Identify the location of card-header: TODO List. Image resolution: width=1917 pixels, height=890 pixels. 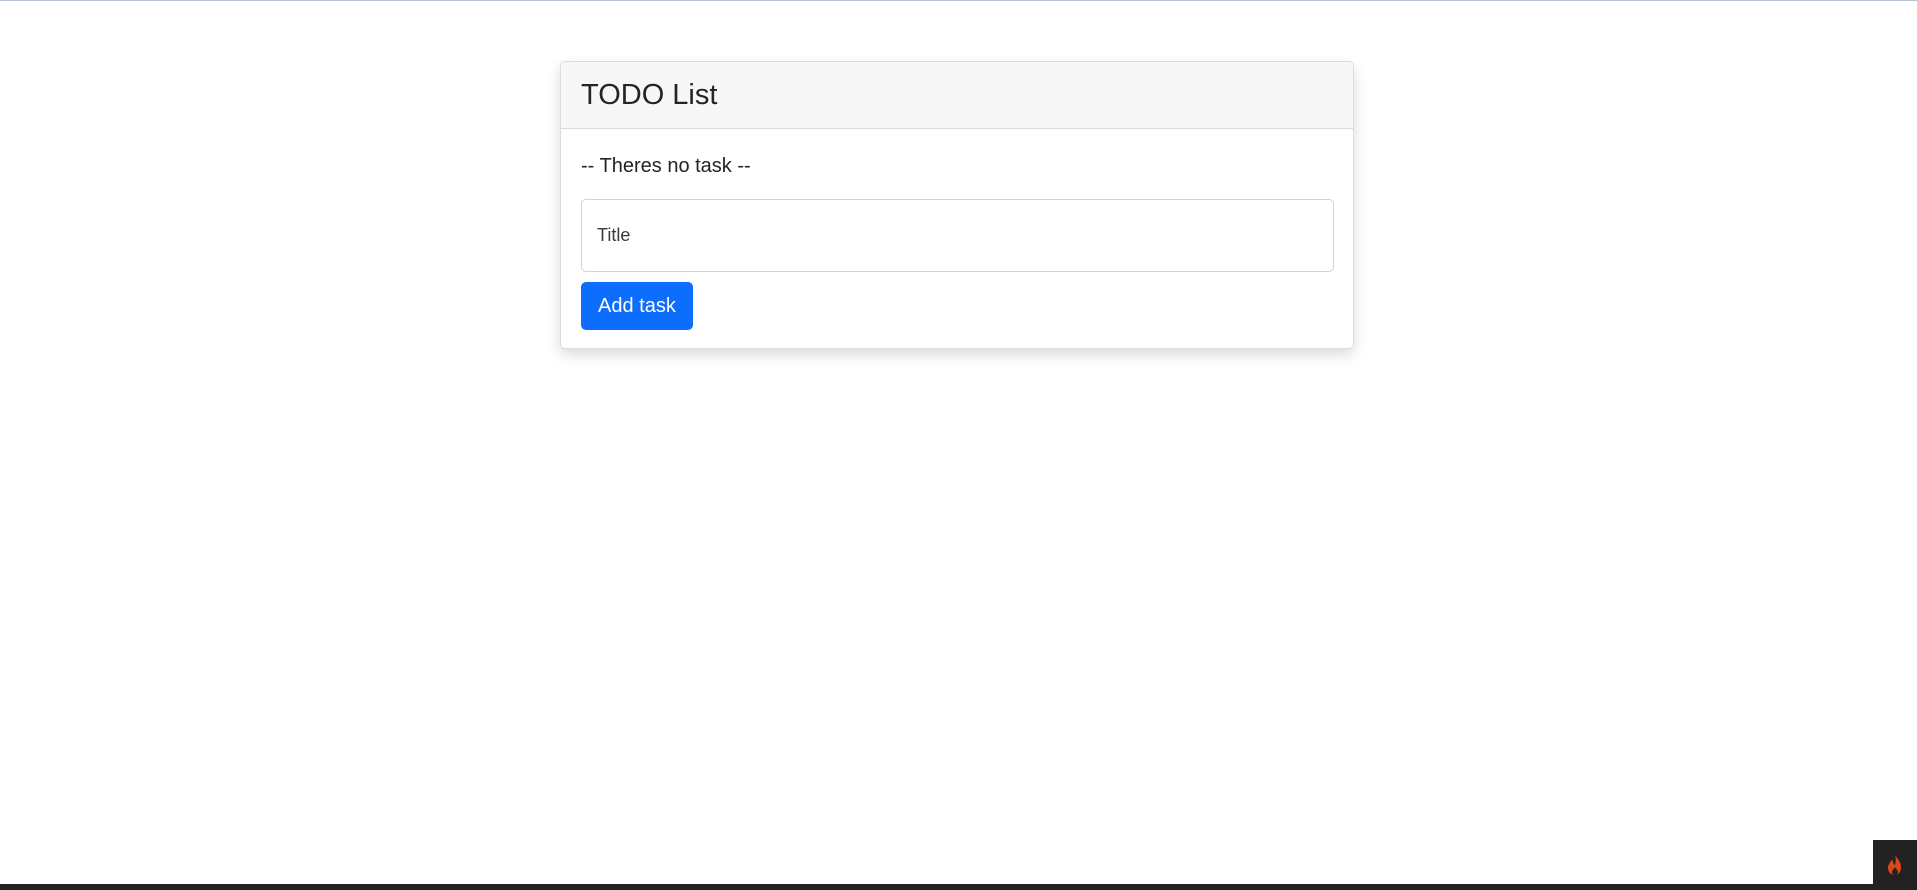
(957, 95).